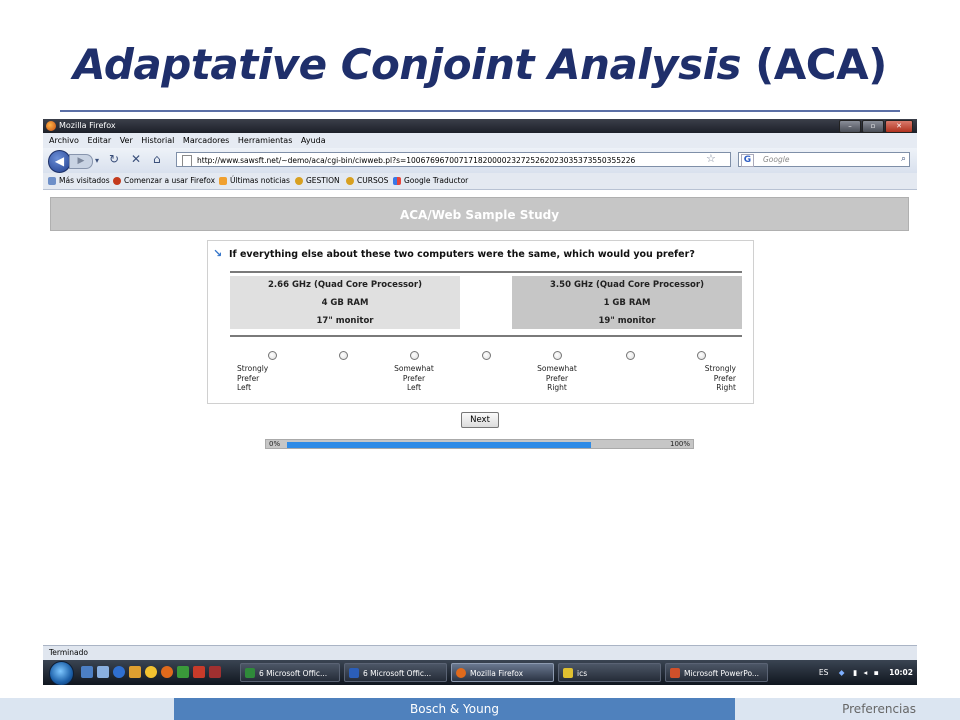 The height and width of the screenshot is (720, 960). What do you see at coordinates (87, 125) in the screenshot?
I see `window-title: Mozilla Firefox` at bounding box center [87, 125].